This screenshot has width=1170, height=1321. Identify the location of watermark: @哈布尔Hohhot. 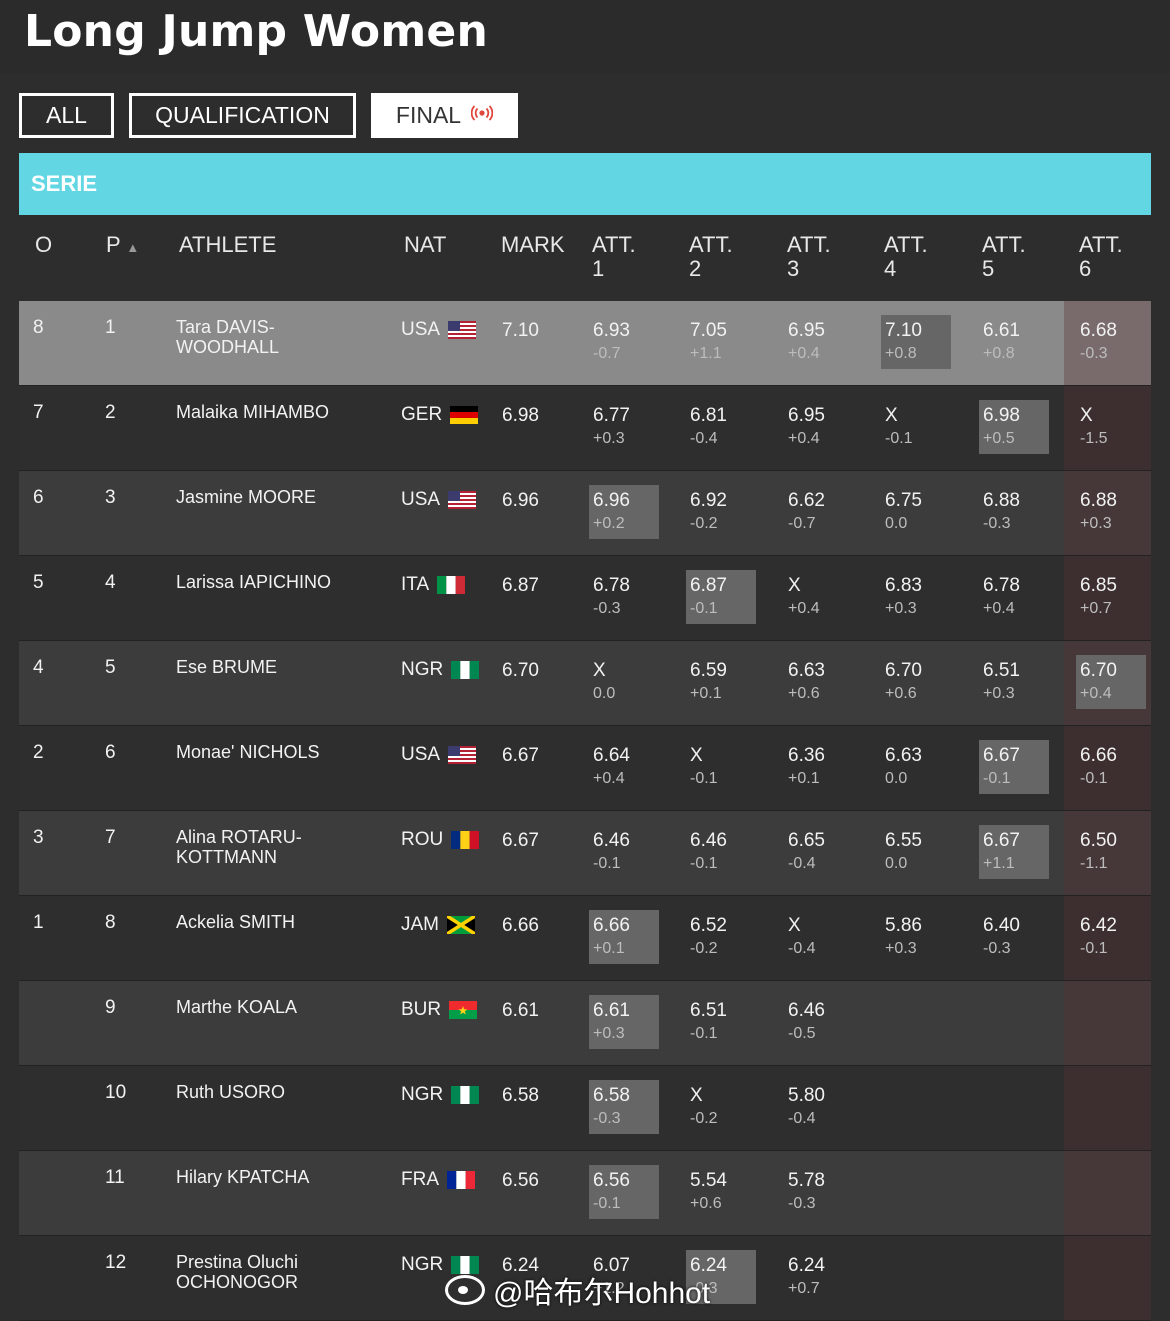
(577, 1290).